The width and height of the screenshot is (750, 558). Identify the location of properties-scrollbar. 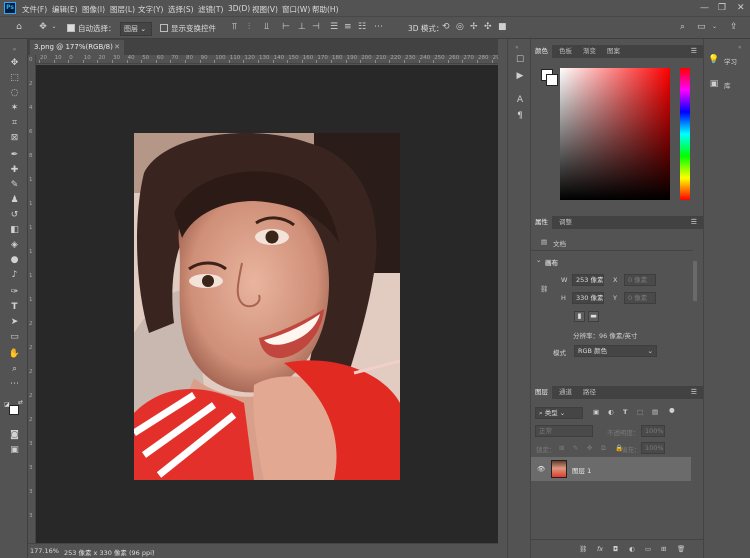
(695, 281).